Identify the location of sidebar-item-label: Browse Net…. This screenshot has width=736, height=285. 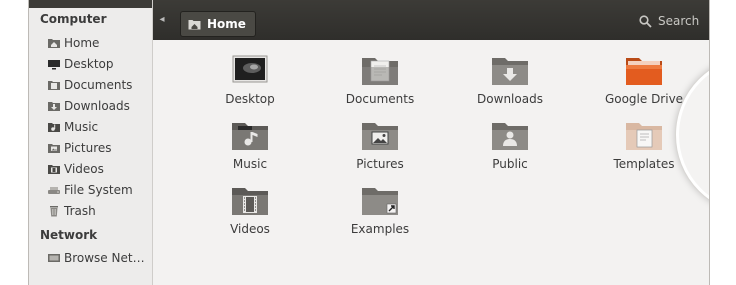
(104, 258).